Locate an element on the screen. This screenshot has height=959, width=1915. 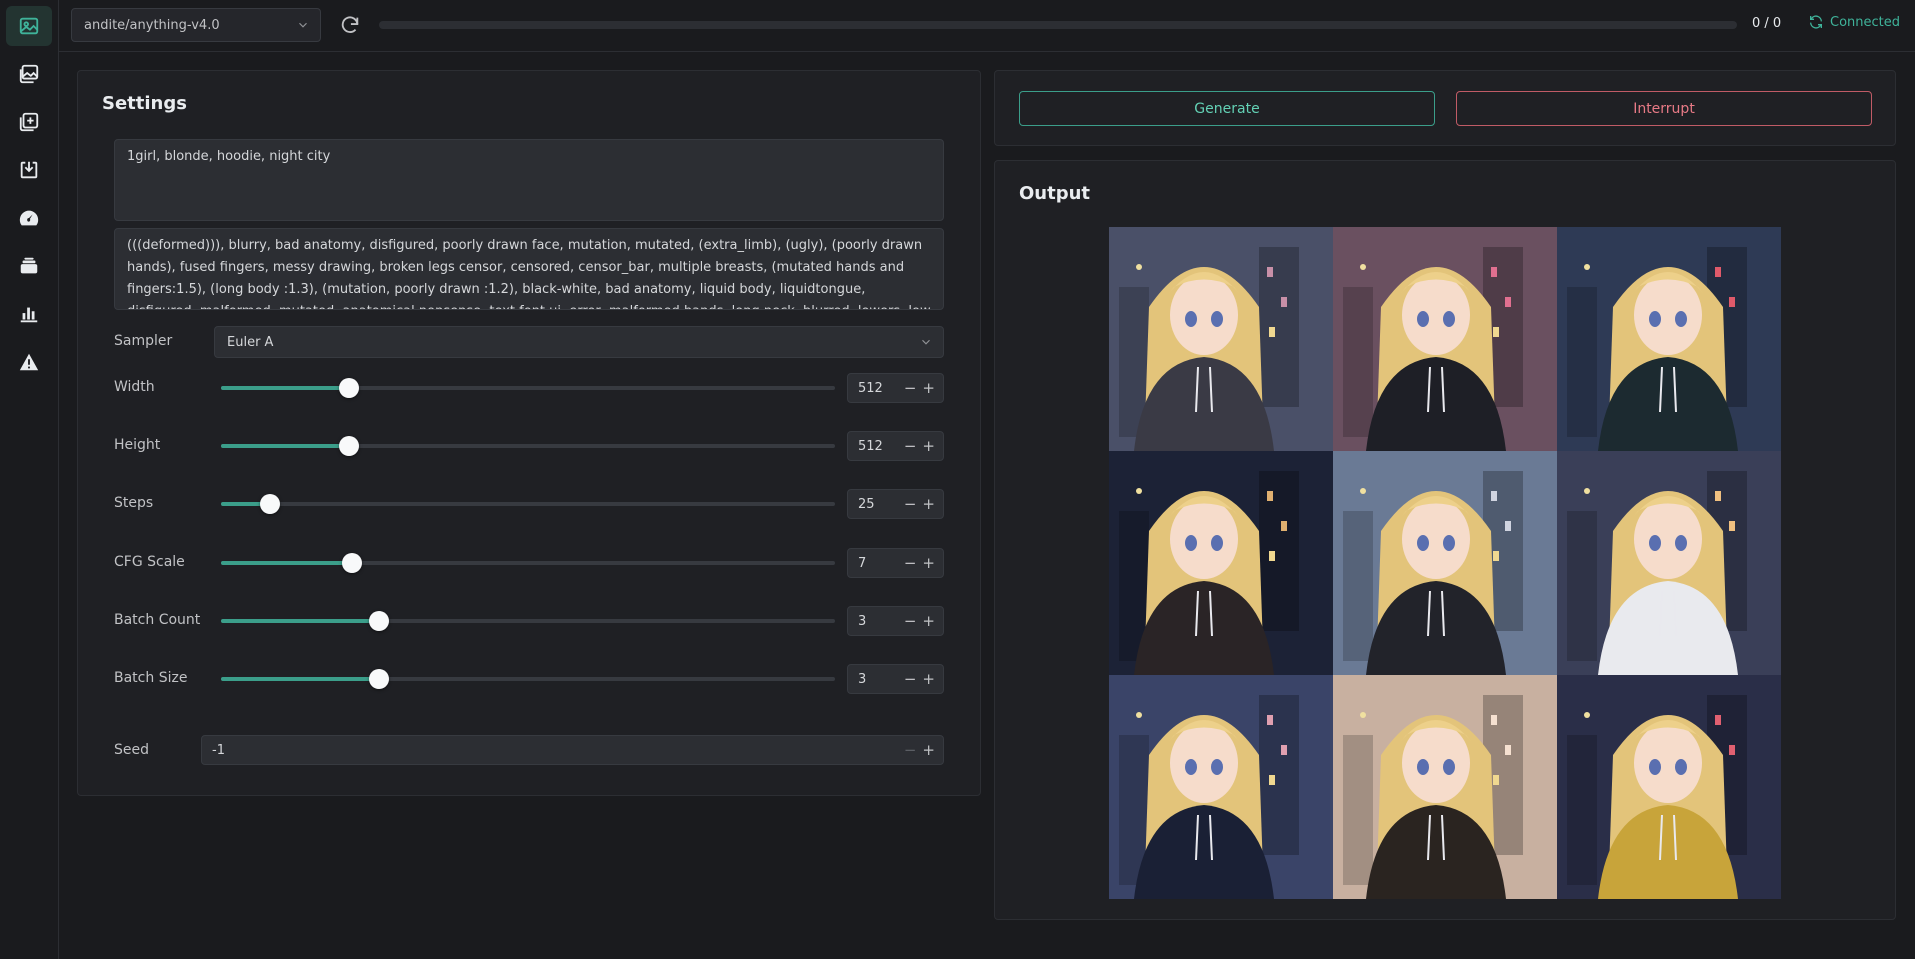
sampler-value: Euler A is located at coordinates (250, 342).